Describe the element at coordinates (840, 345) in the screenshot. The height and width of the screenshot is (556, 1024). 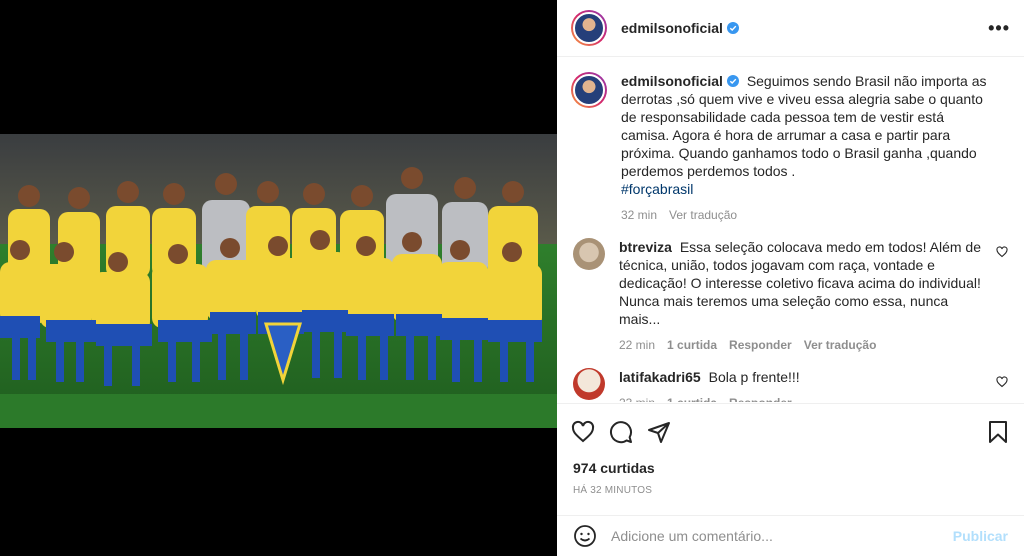
I see `comment-translate-link: Ver tradução` at that location.